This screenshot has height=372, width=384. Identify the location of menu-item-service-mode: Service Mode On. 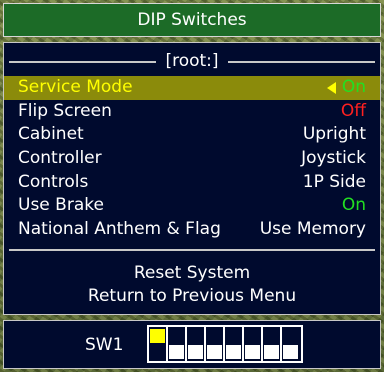
(192, 88).